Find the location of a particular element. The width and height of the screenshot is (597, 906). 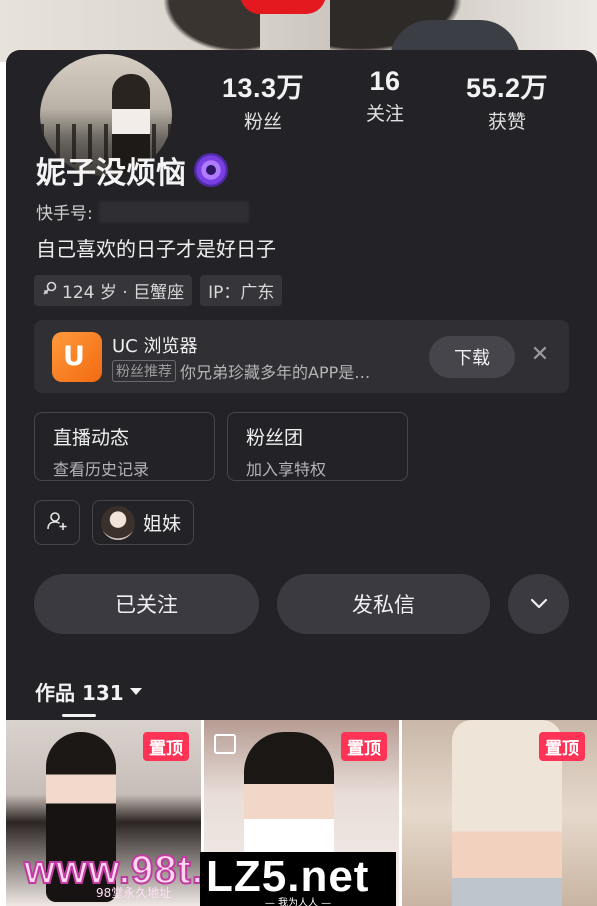

kuaishou-id-row: 快手号: is located at coordinates (142, 211).